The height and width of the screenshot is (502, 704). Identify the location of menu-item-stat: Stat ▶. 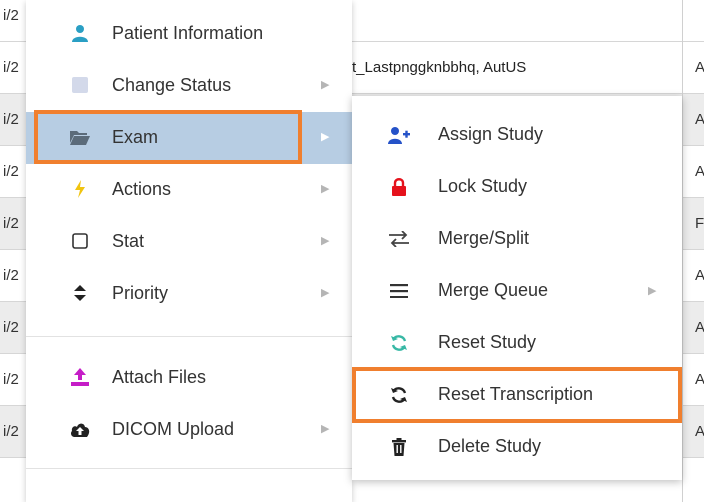
(189, 242).